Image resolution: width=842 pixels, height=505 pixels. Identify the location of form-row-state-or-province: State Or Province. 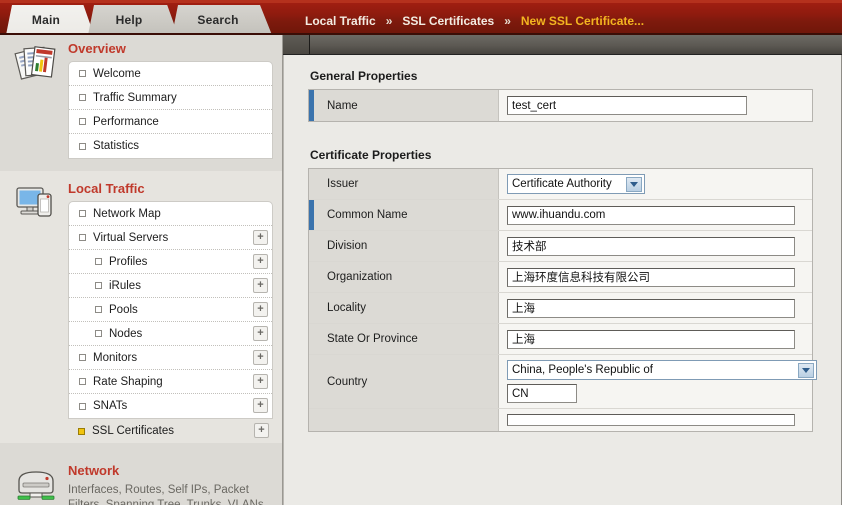
(560, 339).